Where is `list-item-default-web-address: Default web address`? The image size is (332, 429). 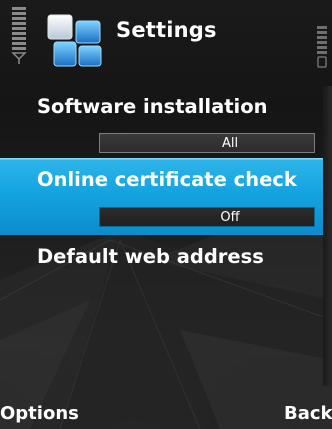
list-item-default-web-address: Default web address is located at coordinates (161, 256).